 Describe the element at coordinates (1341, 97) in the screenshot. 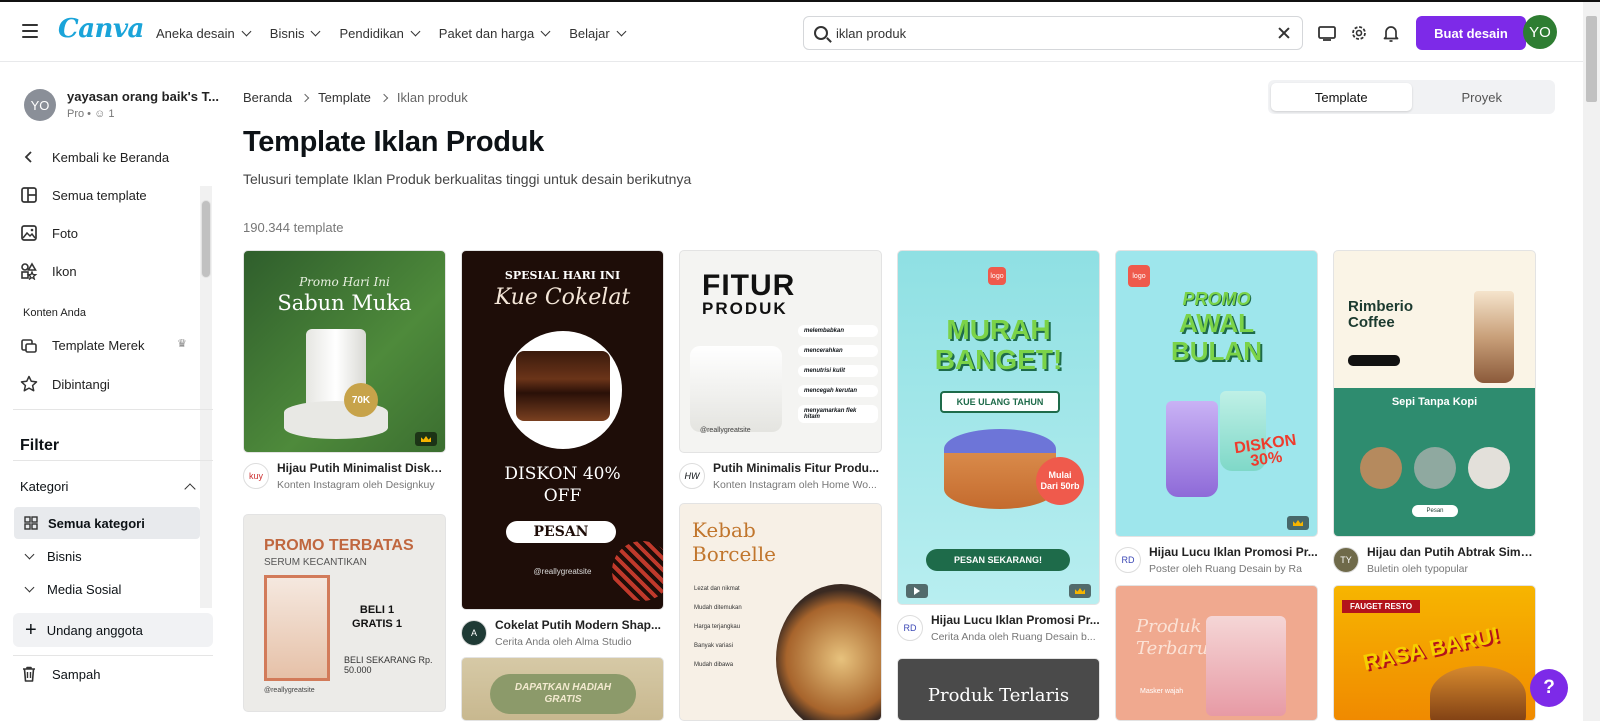

I see `tab-template: Template` at that location.